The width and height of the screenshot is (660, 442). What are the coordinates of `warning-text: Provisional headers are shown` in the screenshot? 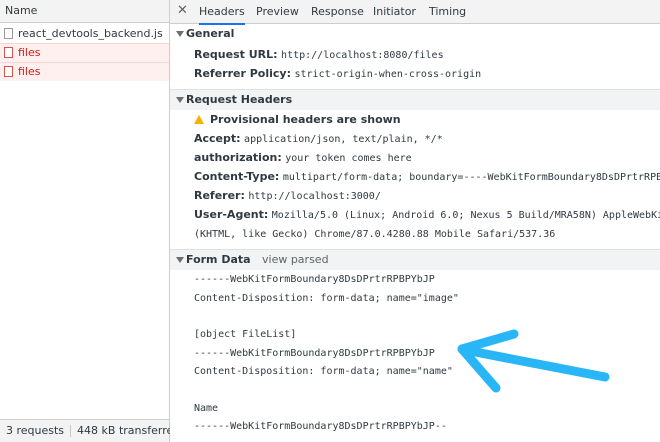 It's located at (305, 119).